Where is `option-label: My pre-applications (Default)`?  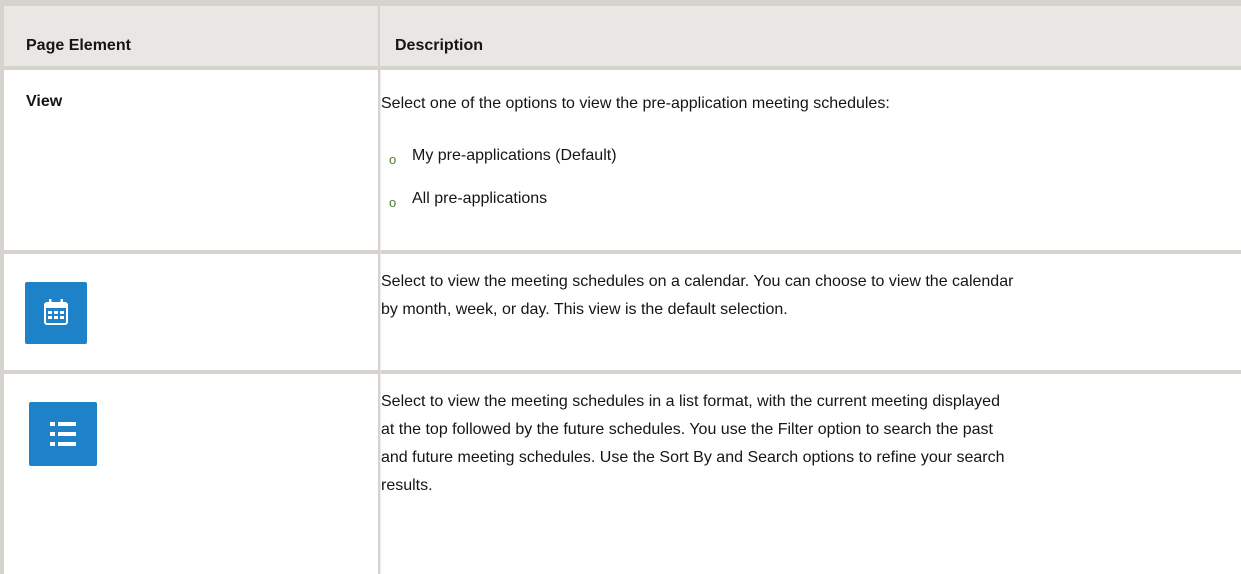 option-label: My pre-applications (Default) is located at coordinates (514, 155).